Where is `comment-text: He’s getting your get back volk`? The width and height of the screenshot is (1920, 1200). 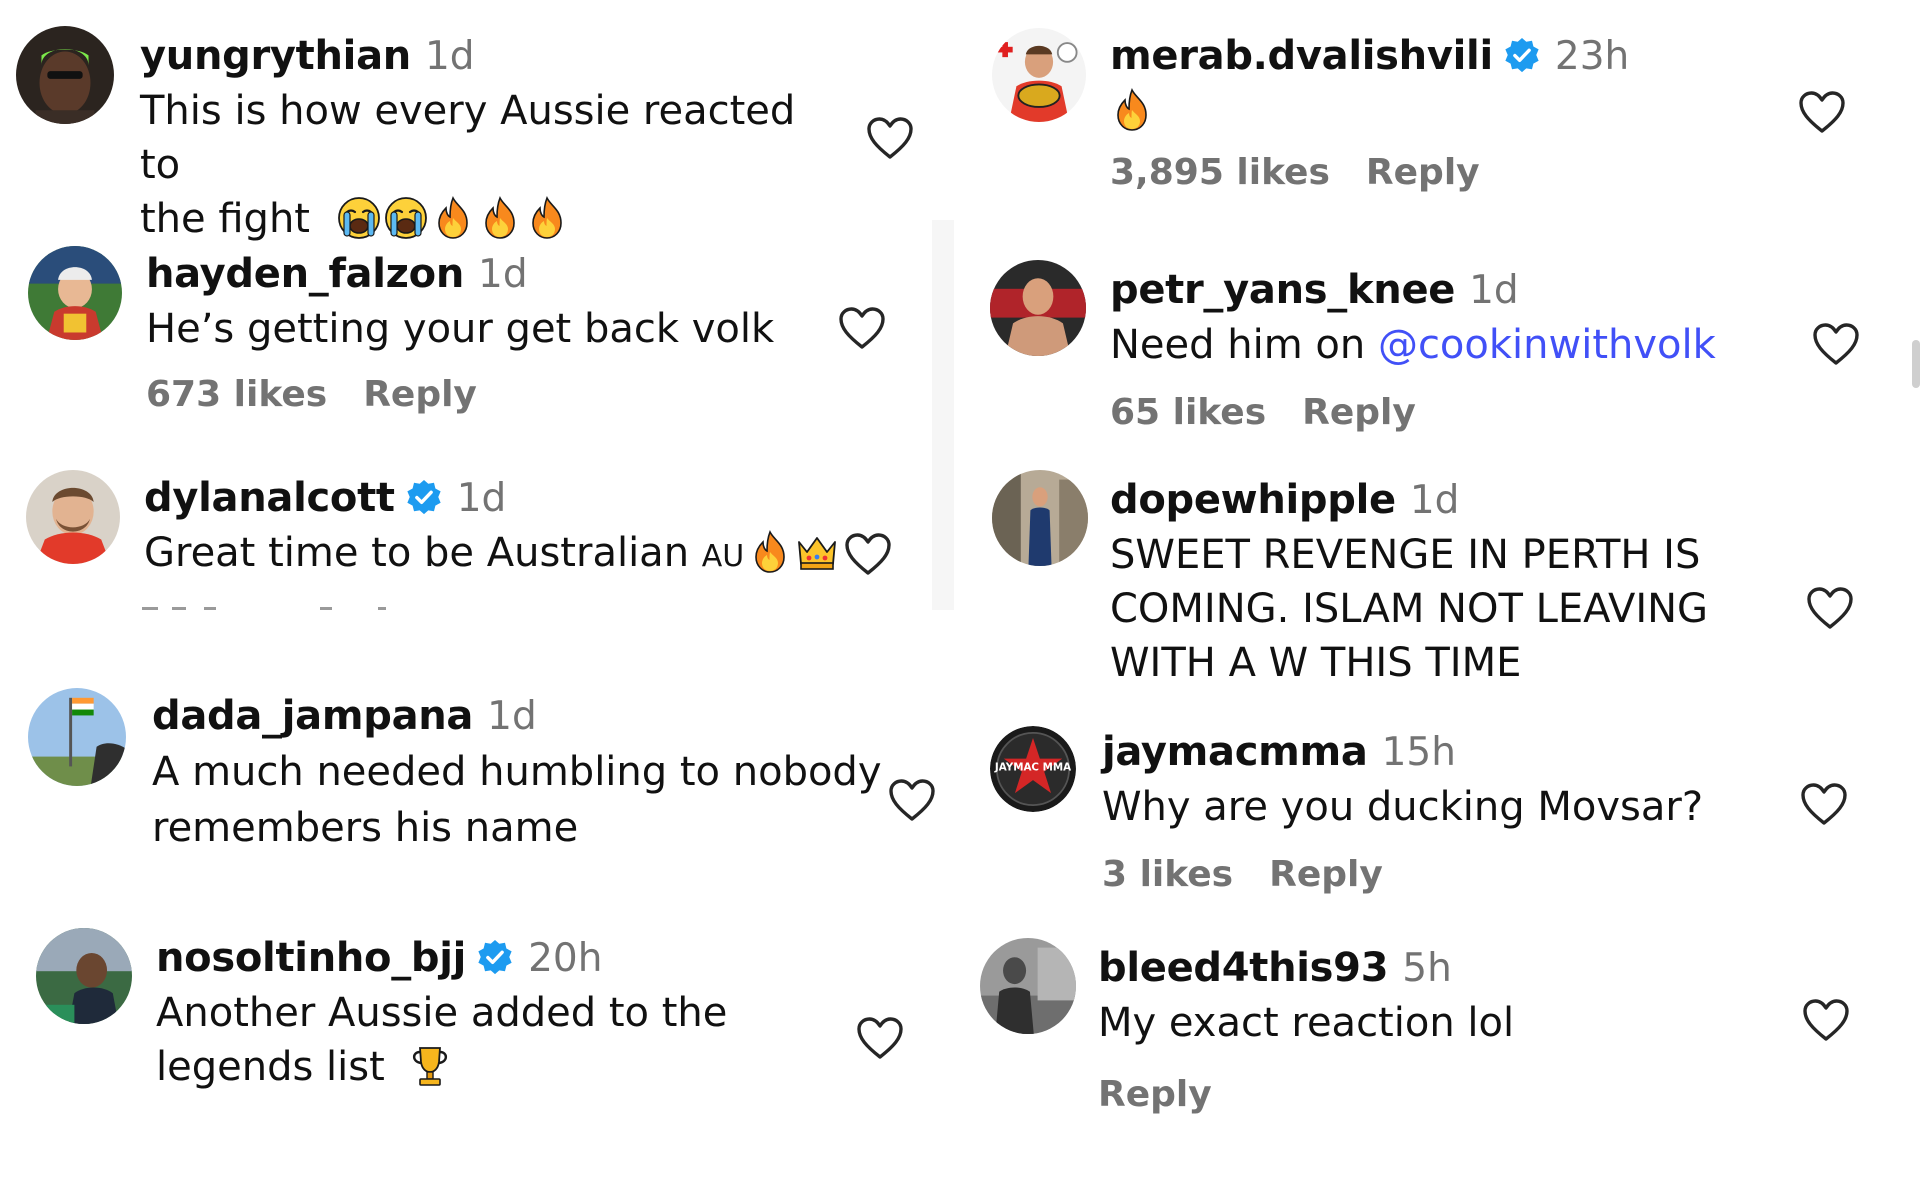 comment-text: He’s getting your get back volk is located at coordinates (460, 329).